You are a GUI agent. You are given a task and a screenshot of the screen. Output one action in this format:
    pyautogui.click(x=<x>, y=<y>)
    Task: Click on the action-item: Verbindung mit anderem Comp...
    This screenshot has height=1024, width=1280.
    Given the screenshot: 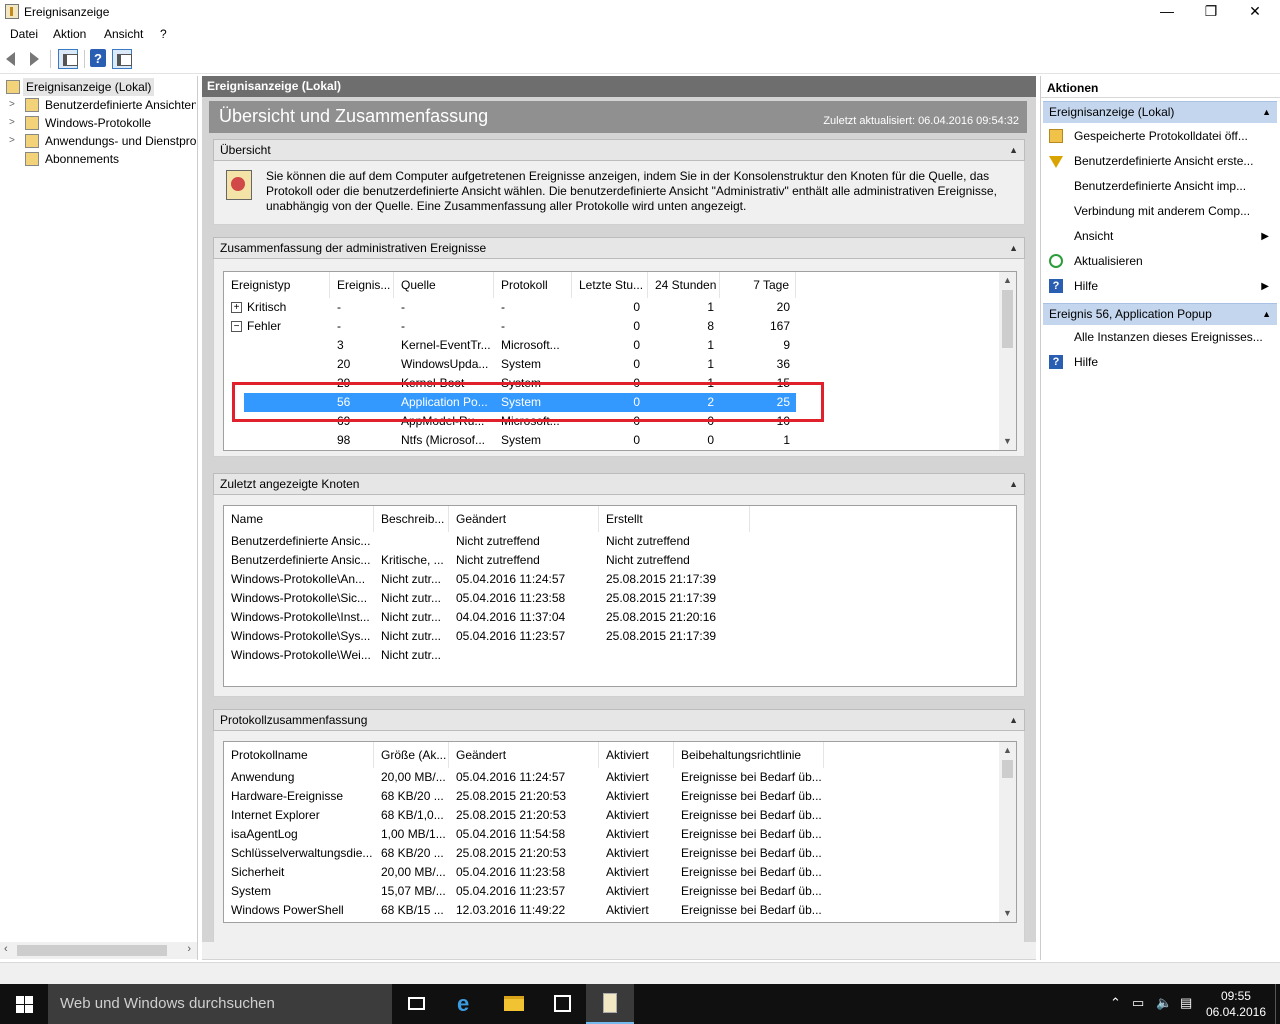 What is the action you would take?
    pyautogui.click(x=1156, y=211)
    